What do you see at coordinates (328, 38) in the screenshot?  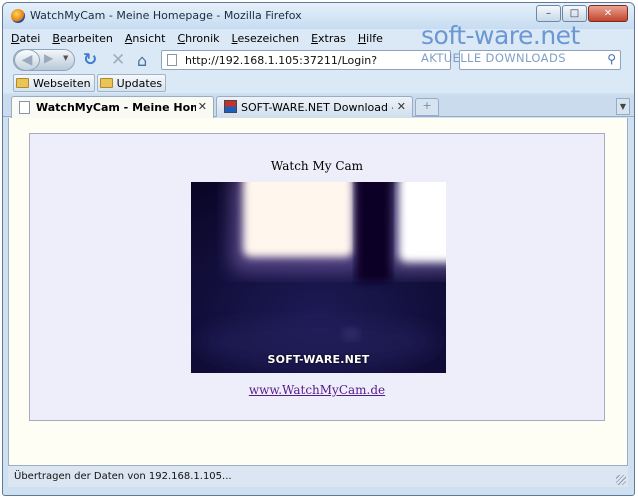 I see `menu-extras: Extras` at bounding box center [328, 38].